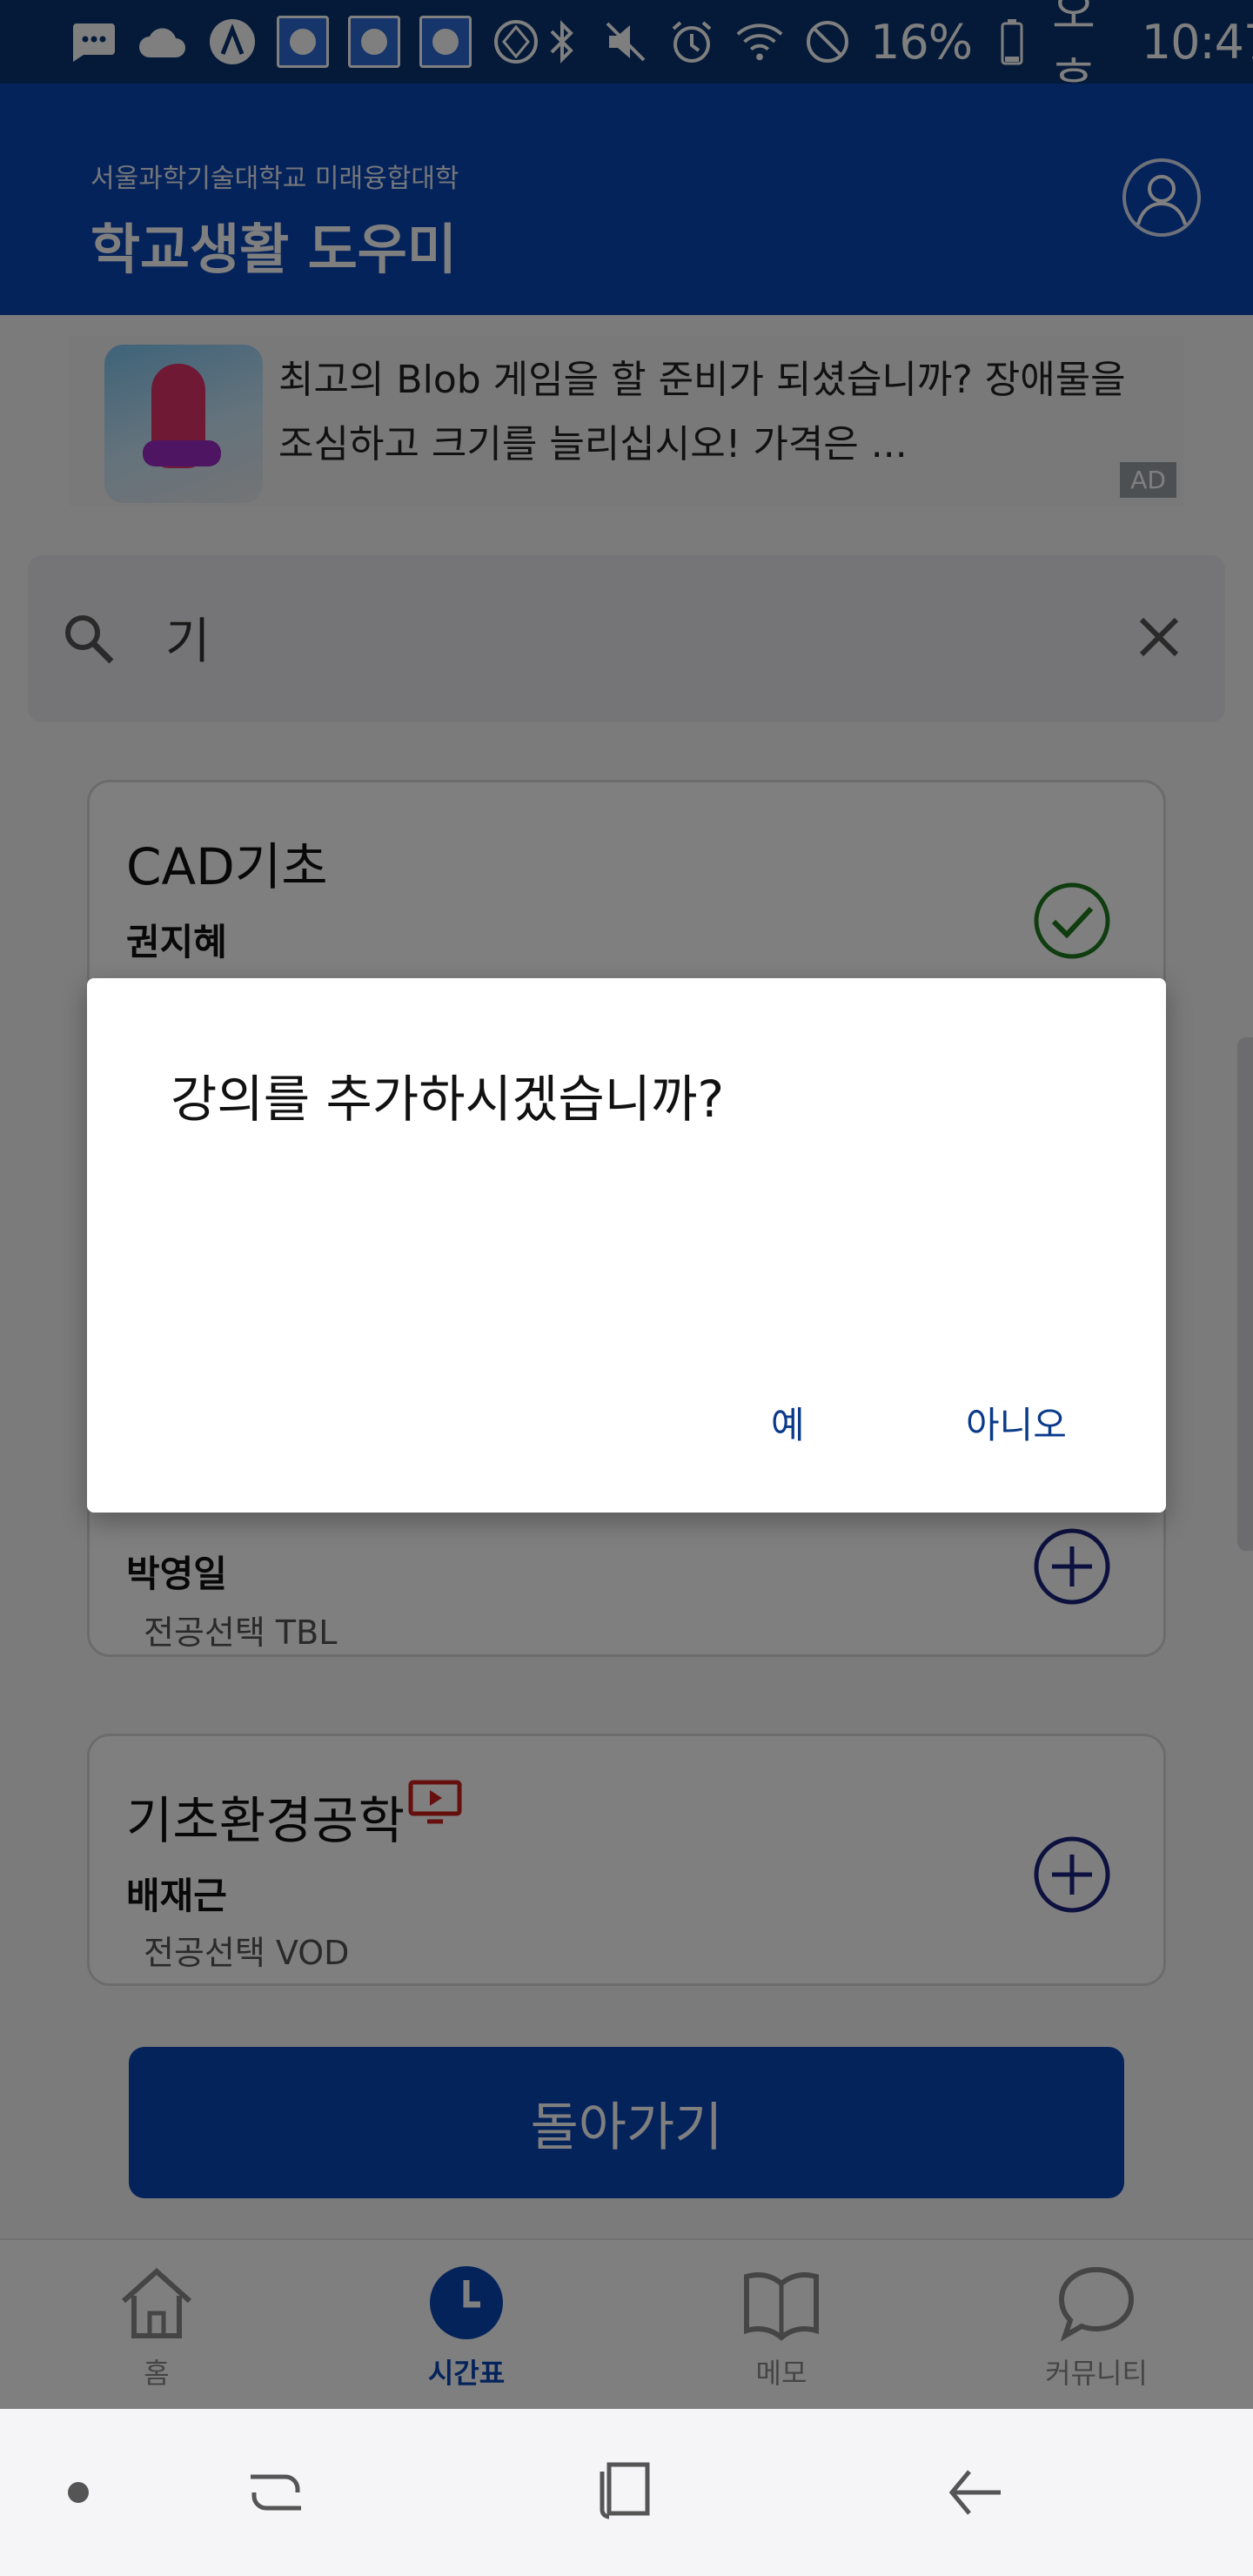 The image size is (1253, 2576). What do you see at coordinates (78, 2492) in the screenshot?
I see `nav-dot-icon` at bounding box center [78, 2492].